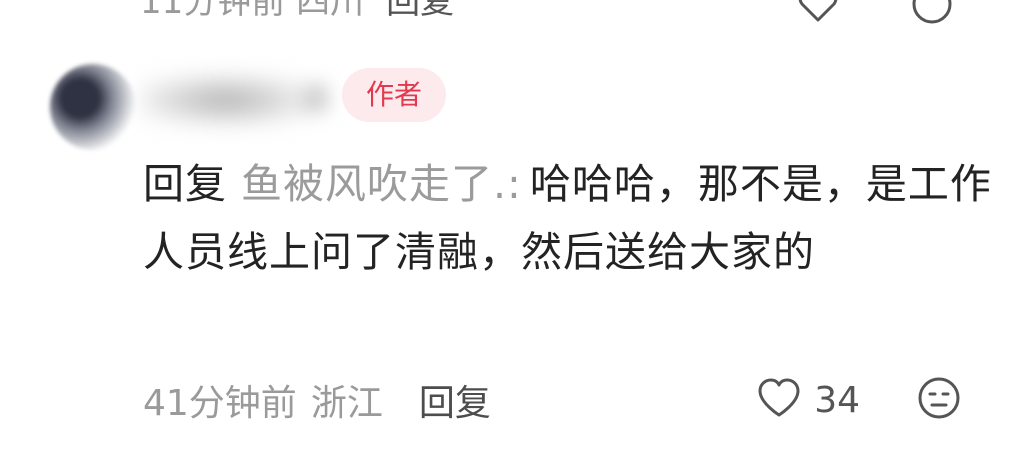 The image size is (1024, 470). Describe the element at coordinates (837, 400) in the screenshot. I see `like-count: 34` at that location.